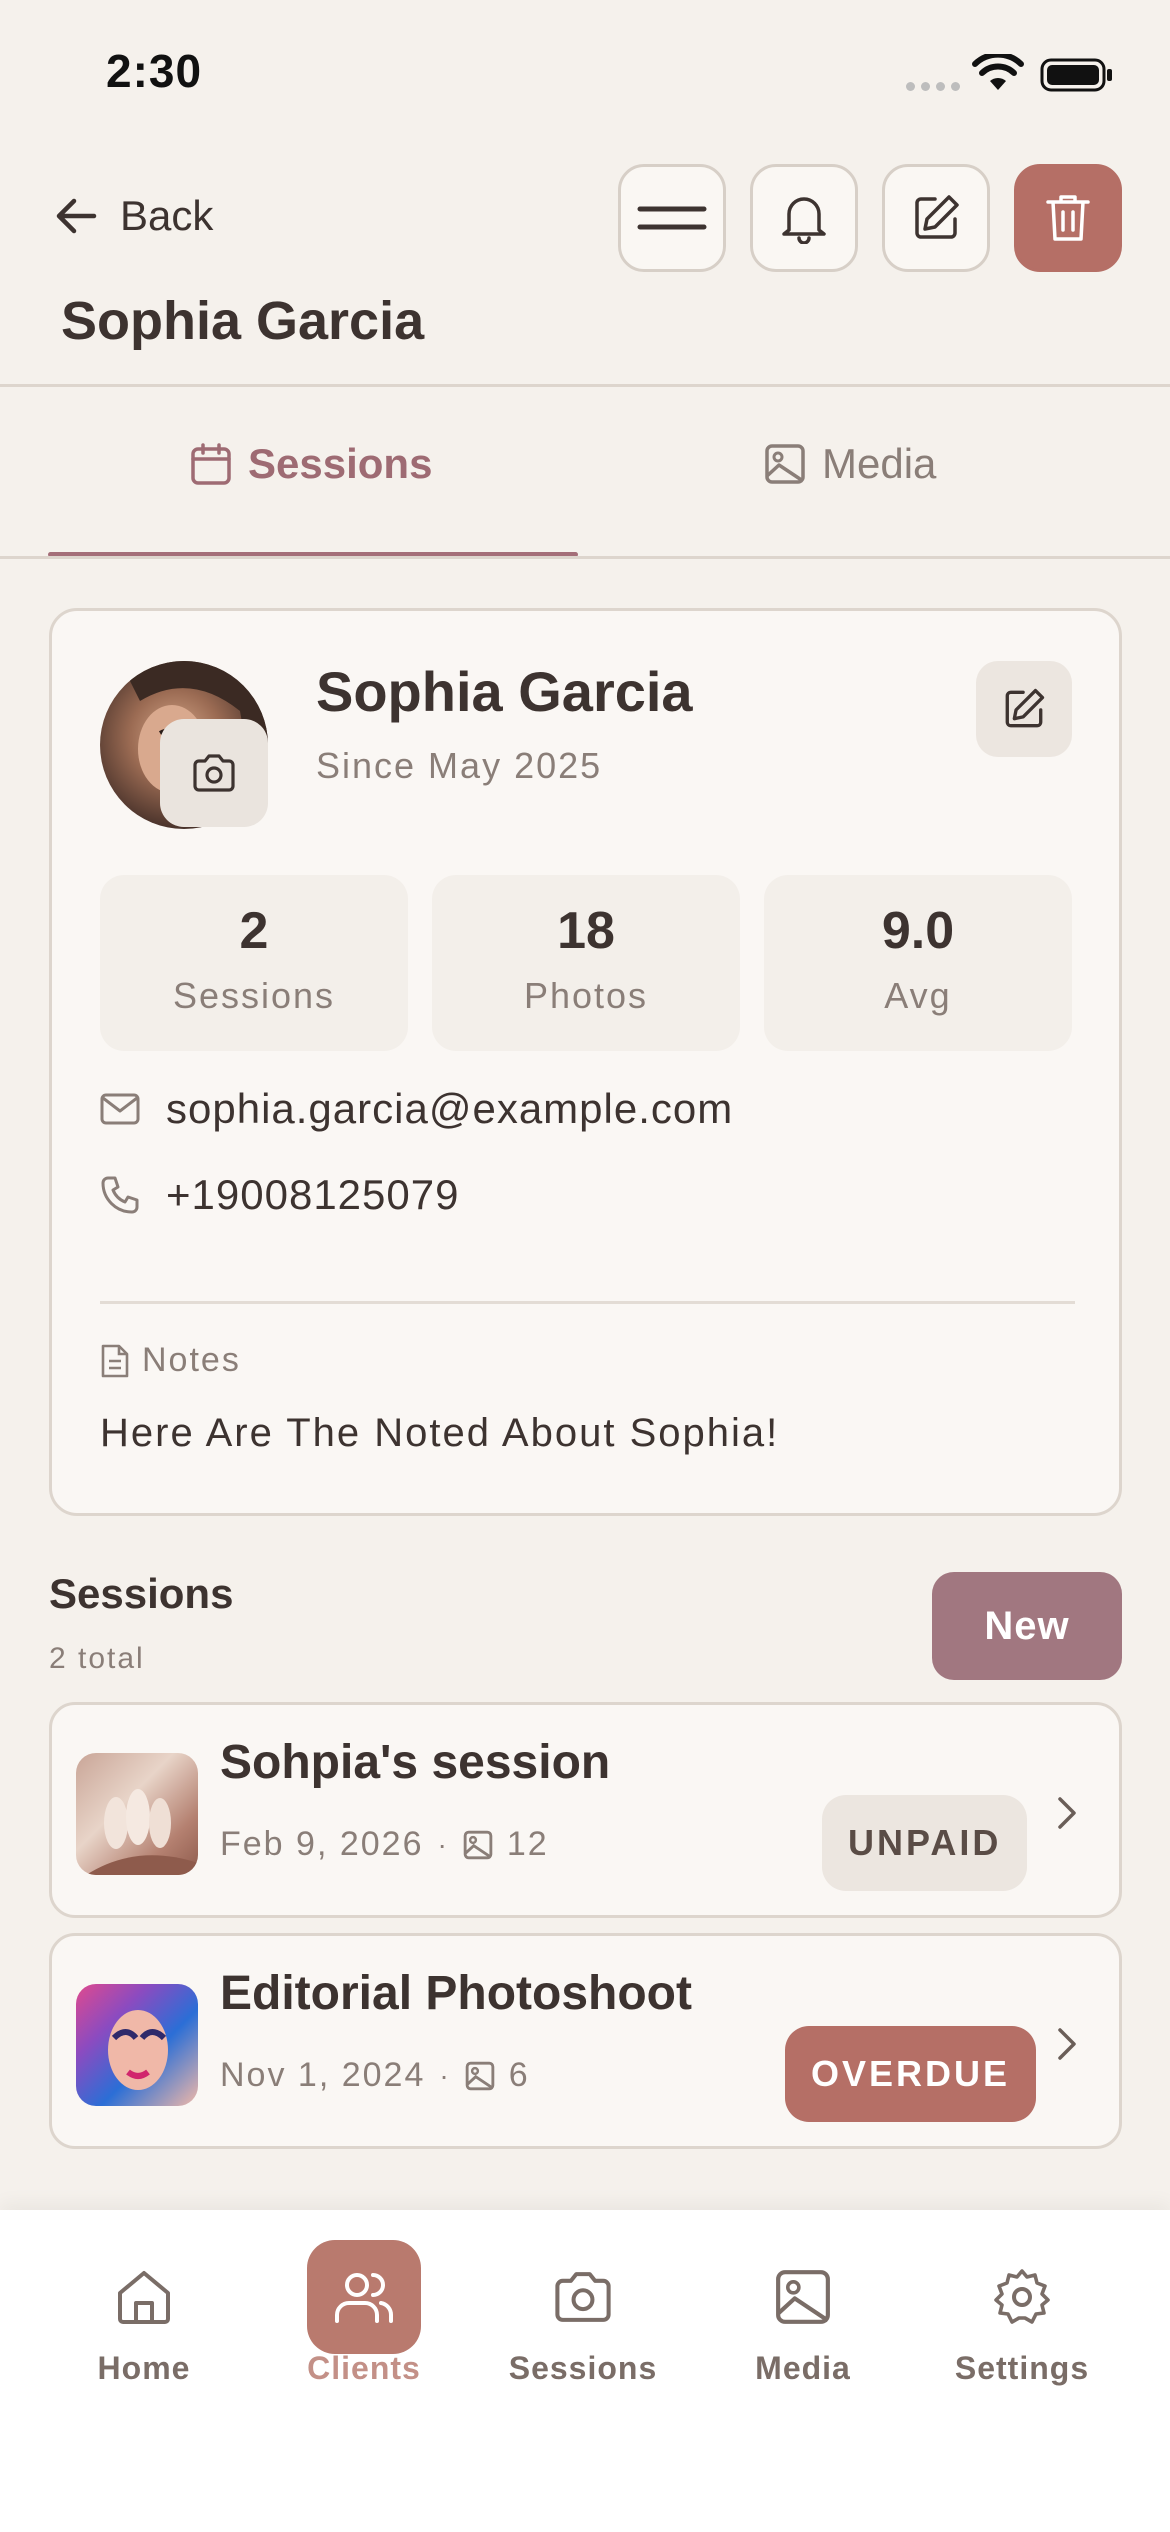 Image resolution: width=1170 pixels, height=2532 pixels. What do you see at coordinates (459, 765) in the screenshot?
I see `client-since: Since May 2025` at bounding box center [459, 765].